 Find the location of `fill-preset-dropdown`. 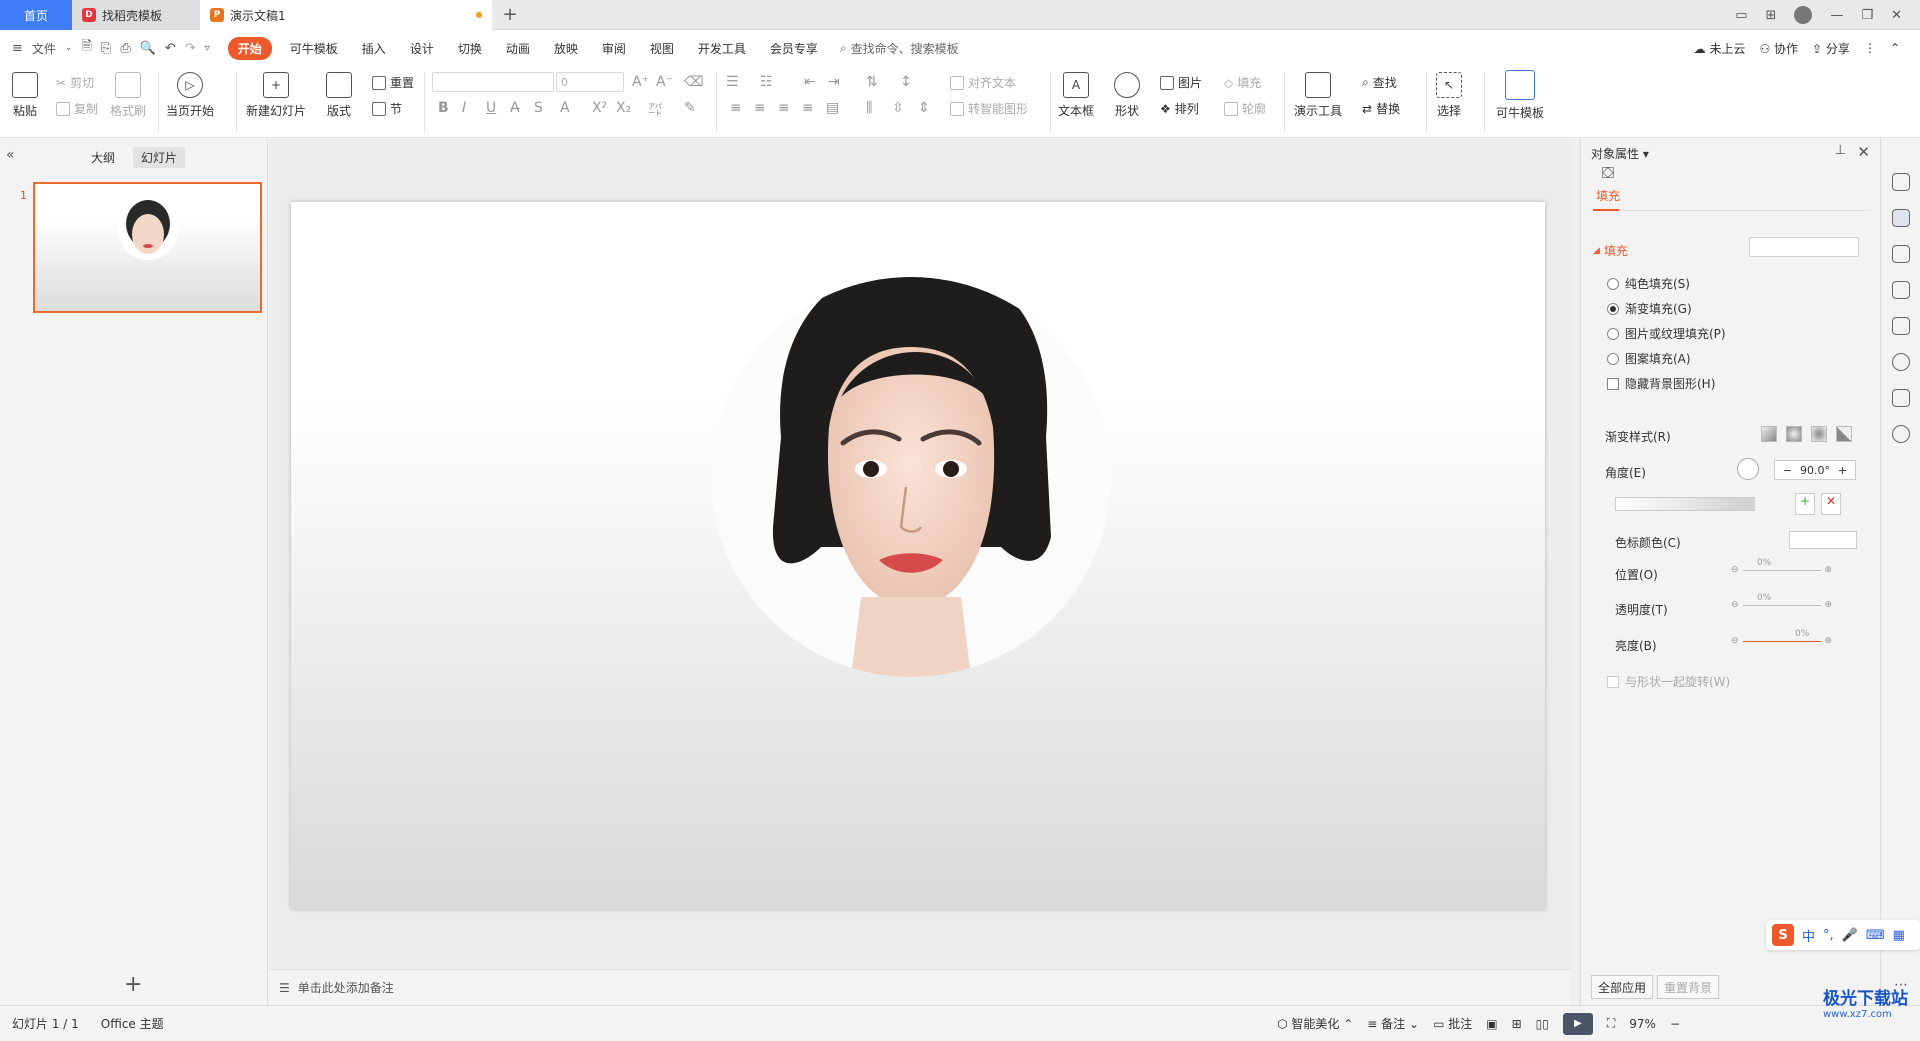

fill-preset-dropdown is located at coordinates (1804, 247).